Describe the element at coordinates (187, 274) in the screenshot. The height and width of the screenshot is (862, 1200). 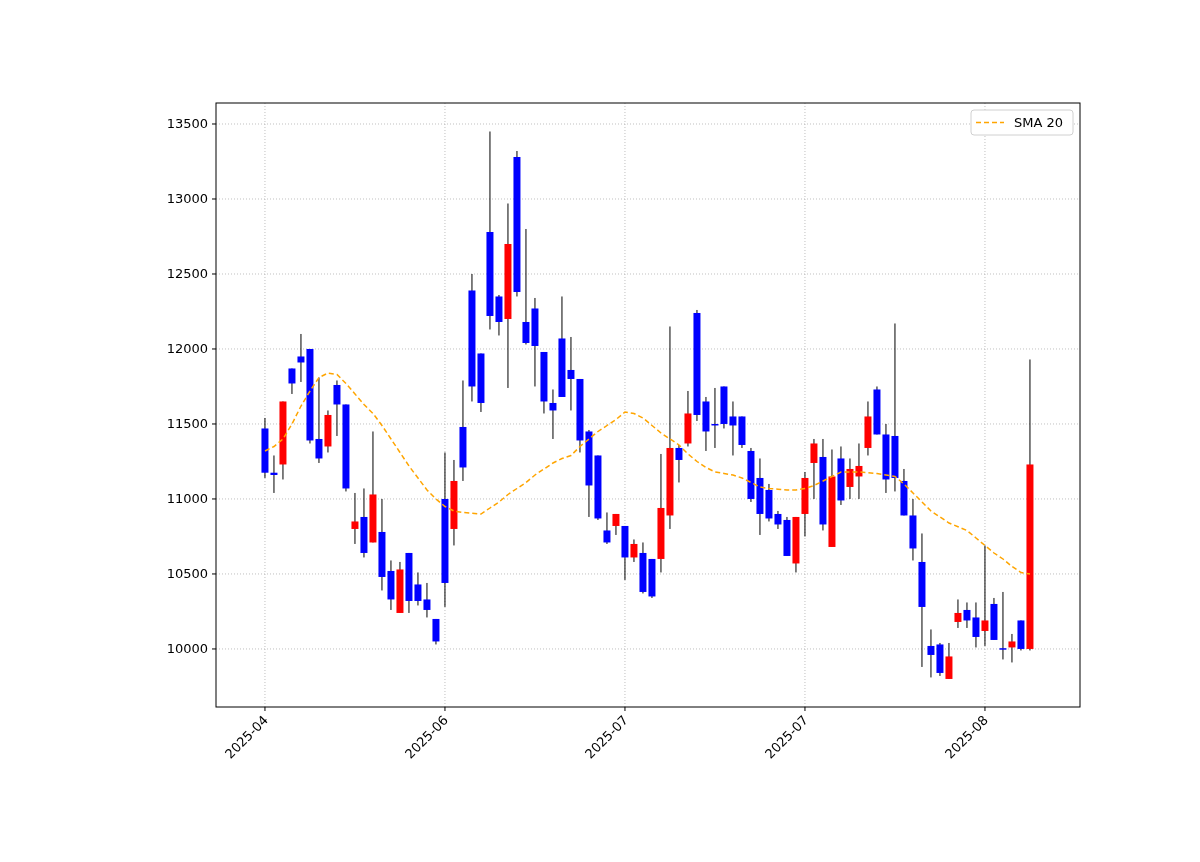
I see `axis-tick-label: 12500` at that location.